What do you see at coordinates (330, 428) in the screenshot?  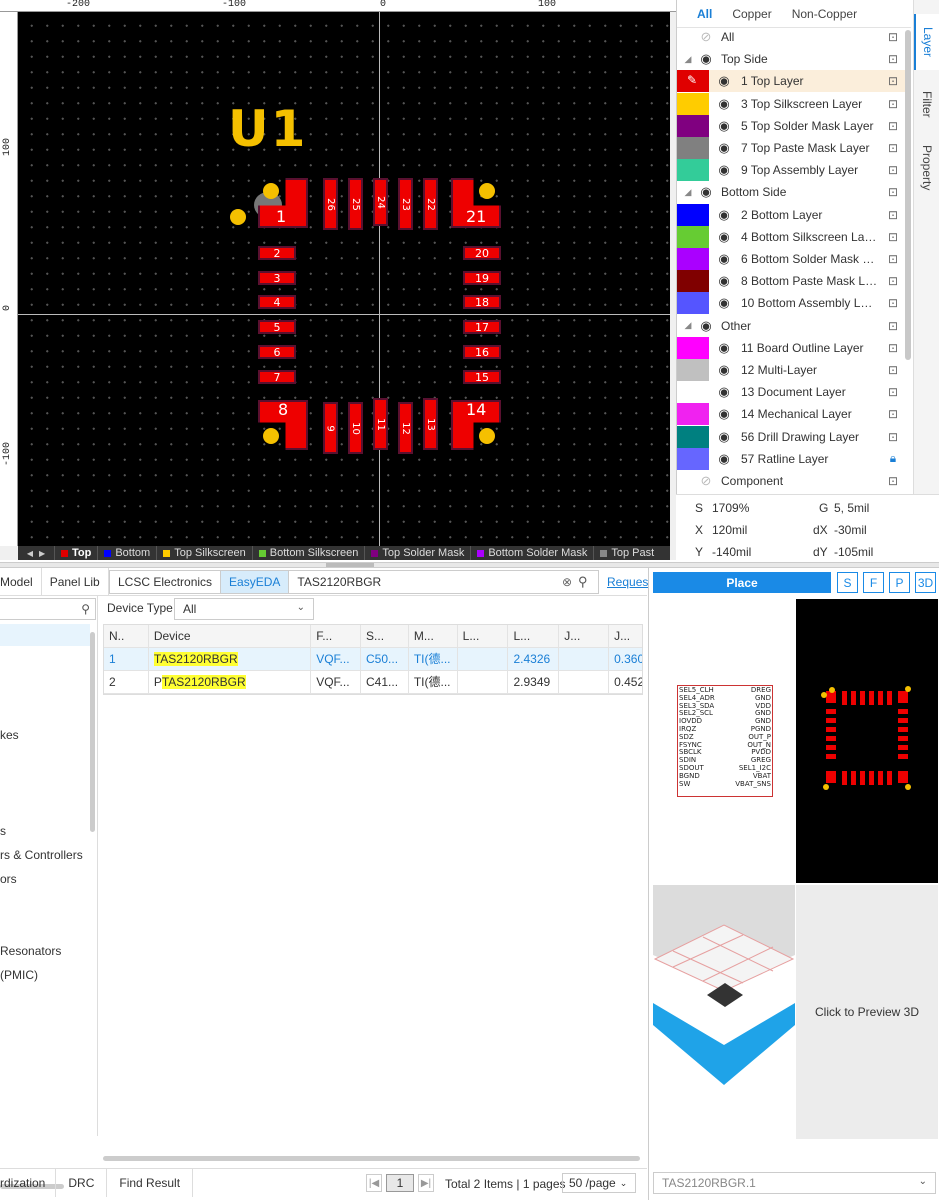 I see `pad: 9` at bounding box center [330, 428].